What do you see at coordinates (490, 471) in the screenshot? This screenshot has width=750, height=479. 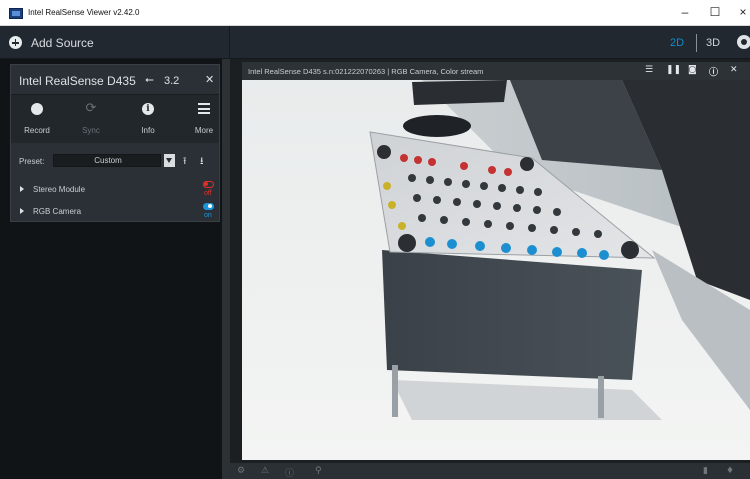 I see `status-bar: ⚙ ⚠ ⓘ ⚲ ▮ ♦` at bounding box center [490, 471].